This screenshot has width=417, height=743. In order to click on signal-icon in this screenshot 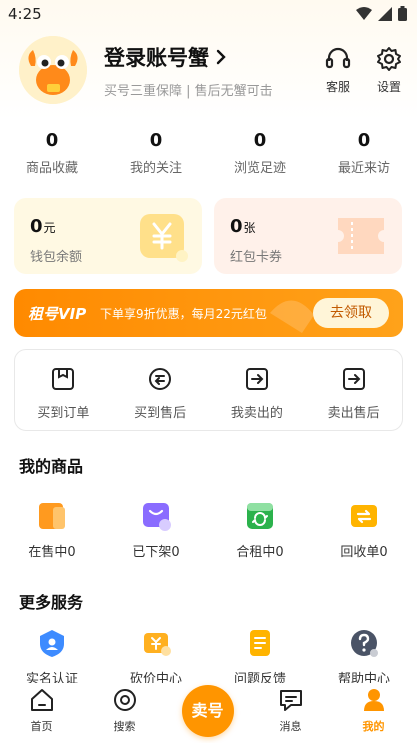, I will do `click(385, 13)`.